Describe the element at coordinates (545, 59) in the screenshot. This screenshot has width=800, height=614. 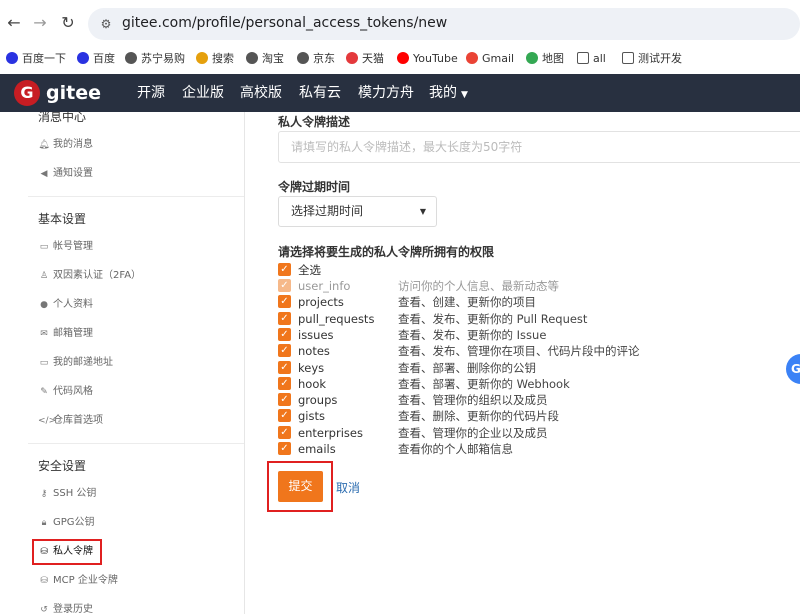
I see `bookmark-9: 地图` at that location.